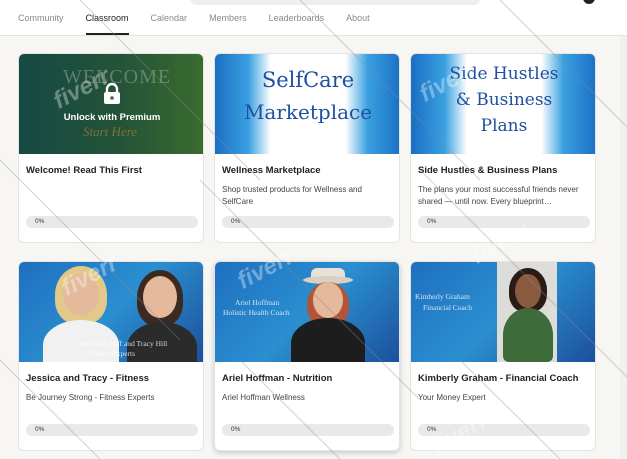  Describe the element at coordinates (88, 378) in the screenshot. I see `course-title: Jessica and Tracy - Fitness` at that location.